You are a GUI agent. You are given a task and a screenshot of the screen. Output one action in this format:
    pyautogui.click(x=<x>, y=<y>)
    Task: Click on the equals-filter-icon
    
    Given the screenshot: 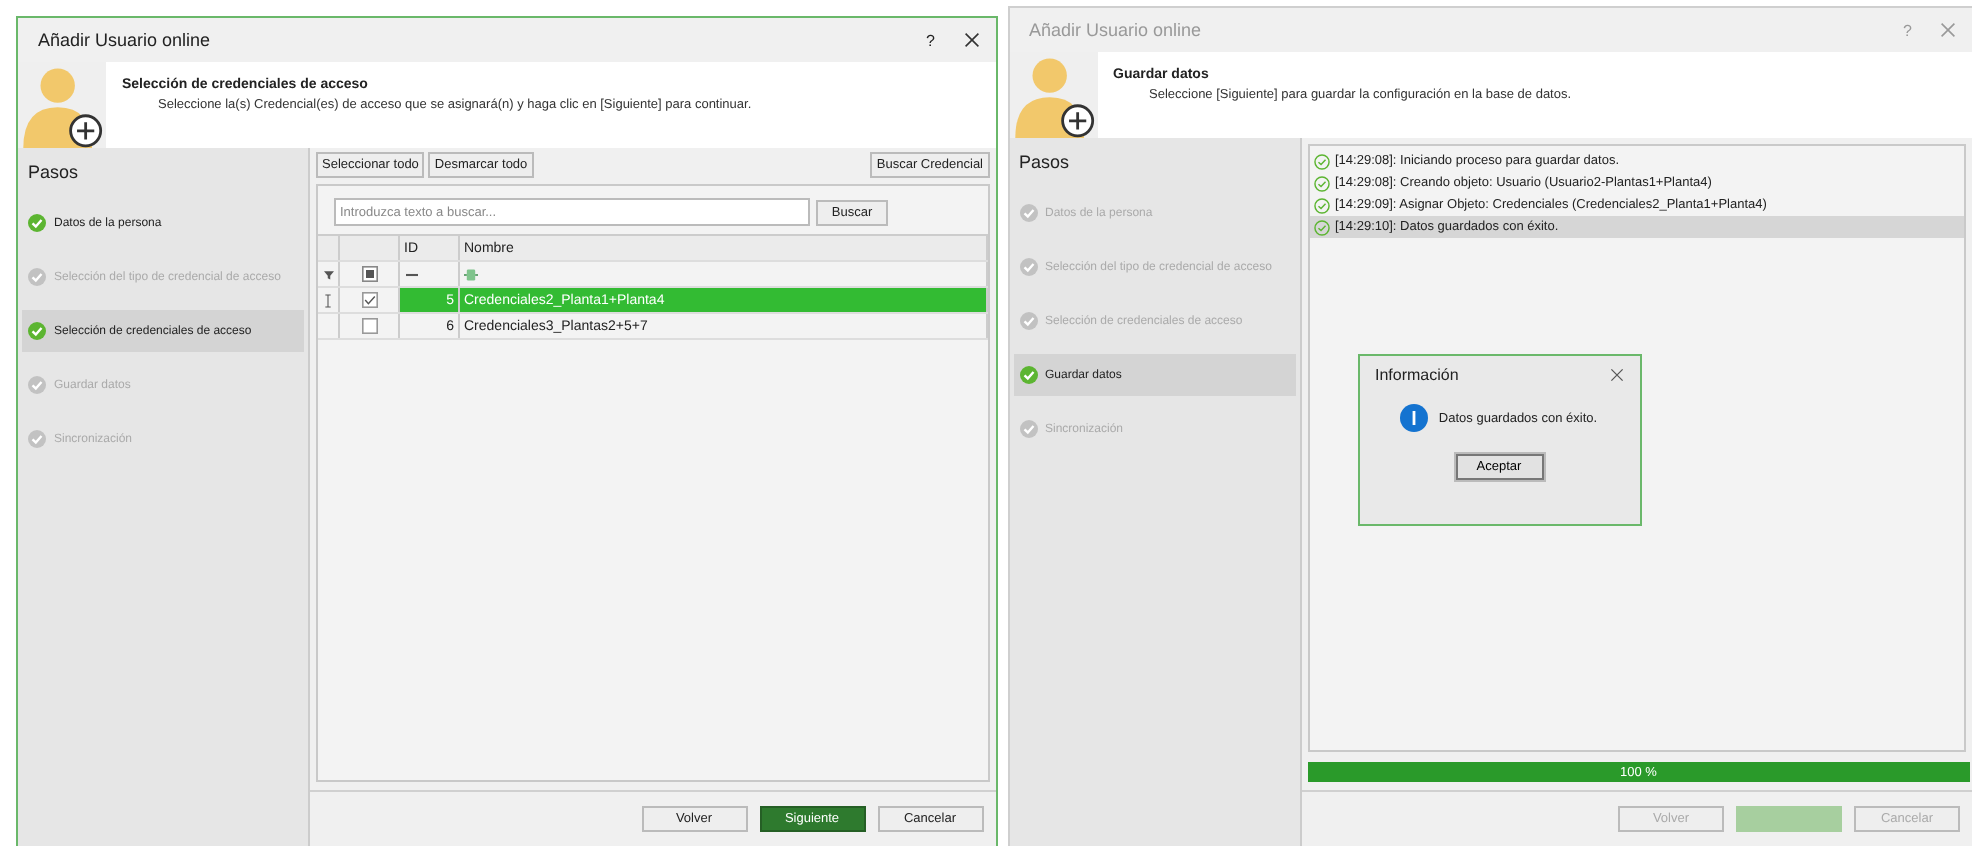 What is the action you would take?
    pyautogui.click(x=412, y=274)
    